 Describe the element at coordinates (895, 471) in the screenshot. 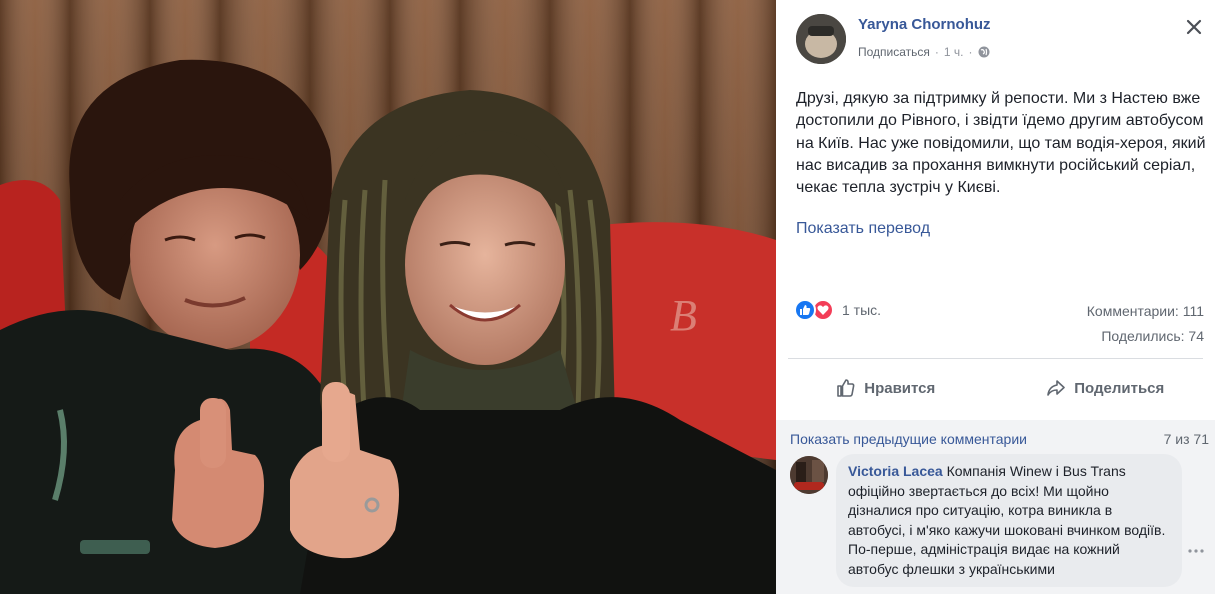

I see `comment-author: Victoria Lacea` at that location.